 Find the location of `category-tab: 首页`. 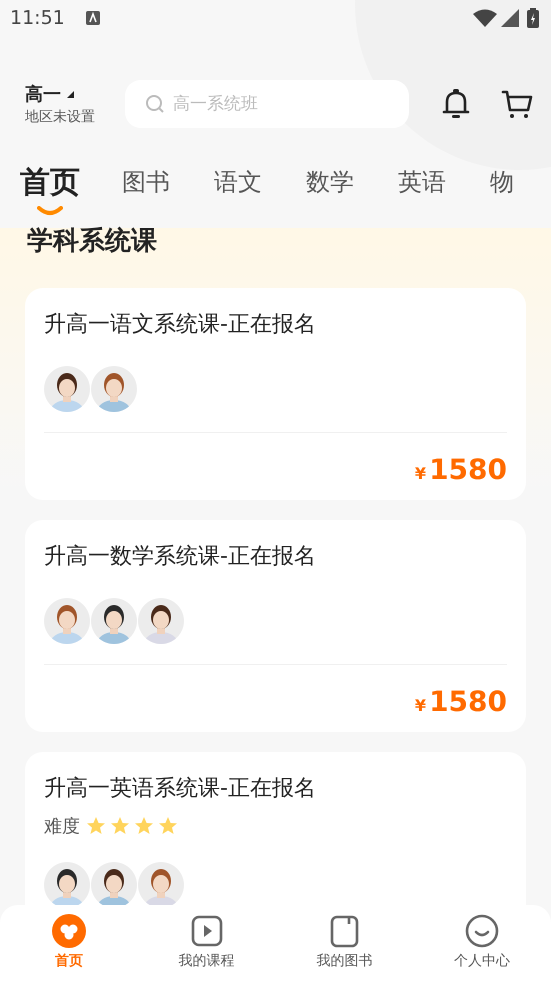

category-tab: 首页 is located at coordinates (50, 182).